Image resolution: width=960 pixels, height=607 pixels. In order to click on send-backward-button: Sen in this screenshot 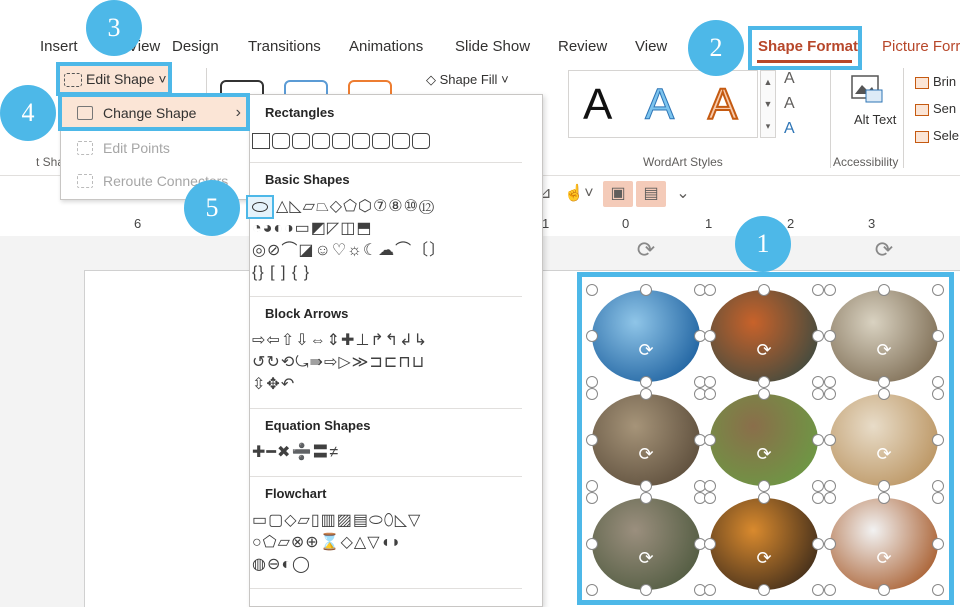, I will do `click(935, 108)`.